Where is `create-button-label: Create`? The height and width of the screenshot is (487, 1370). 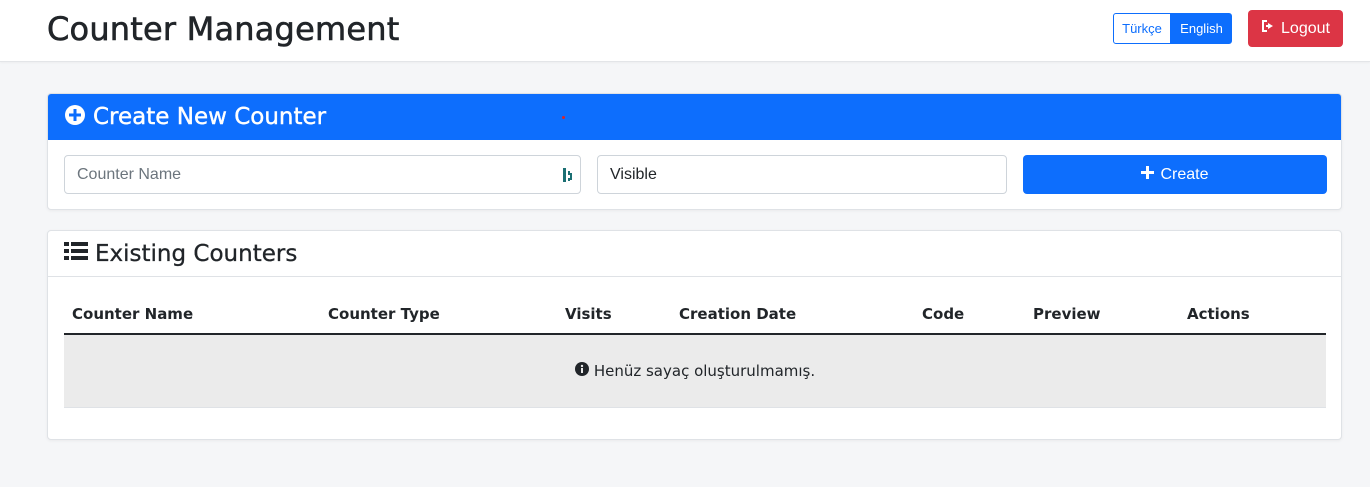
create-button-label: Create is located at coordinates (1184, 174).